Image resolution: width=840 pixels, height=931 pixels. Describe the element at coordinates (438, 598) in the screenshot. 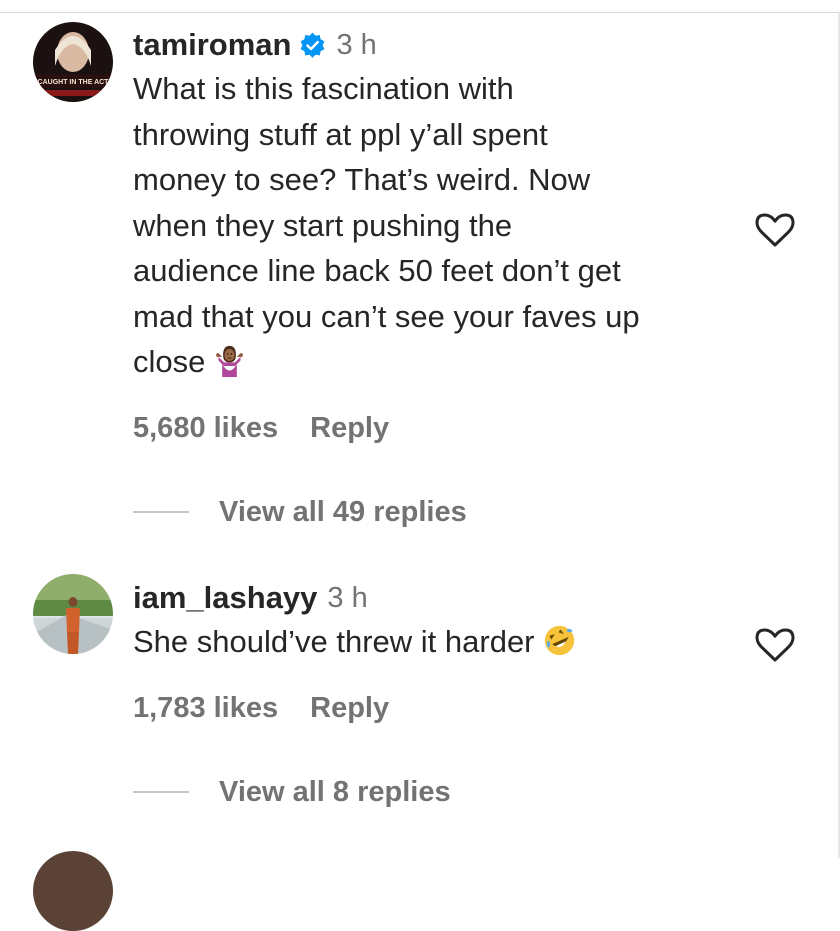

I see `comment-header: iam_lashayy 3 h` at that location.